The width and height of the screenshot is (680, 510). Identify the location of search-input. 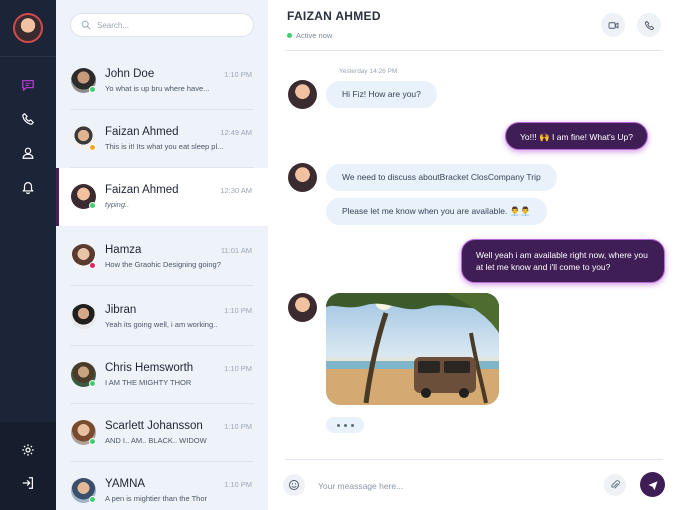
(172, 25).